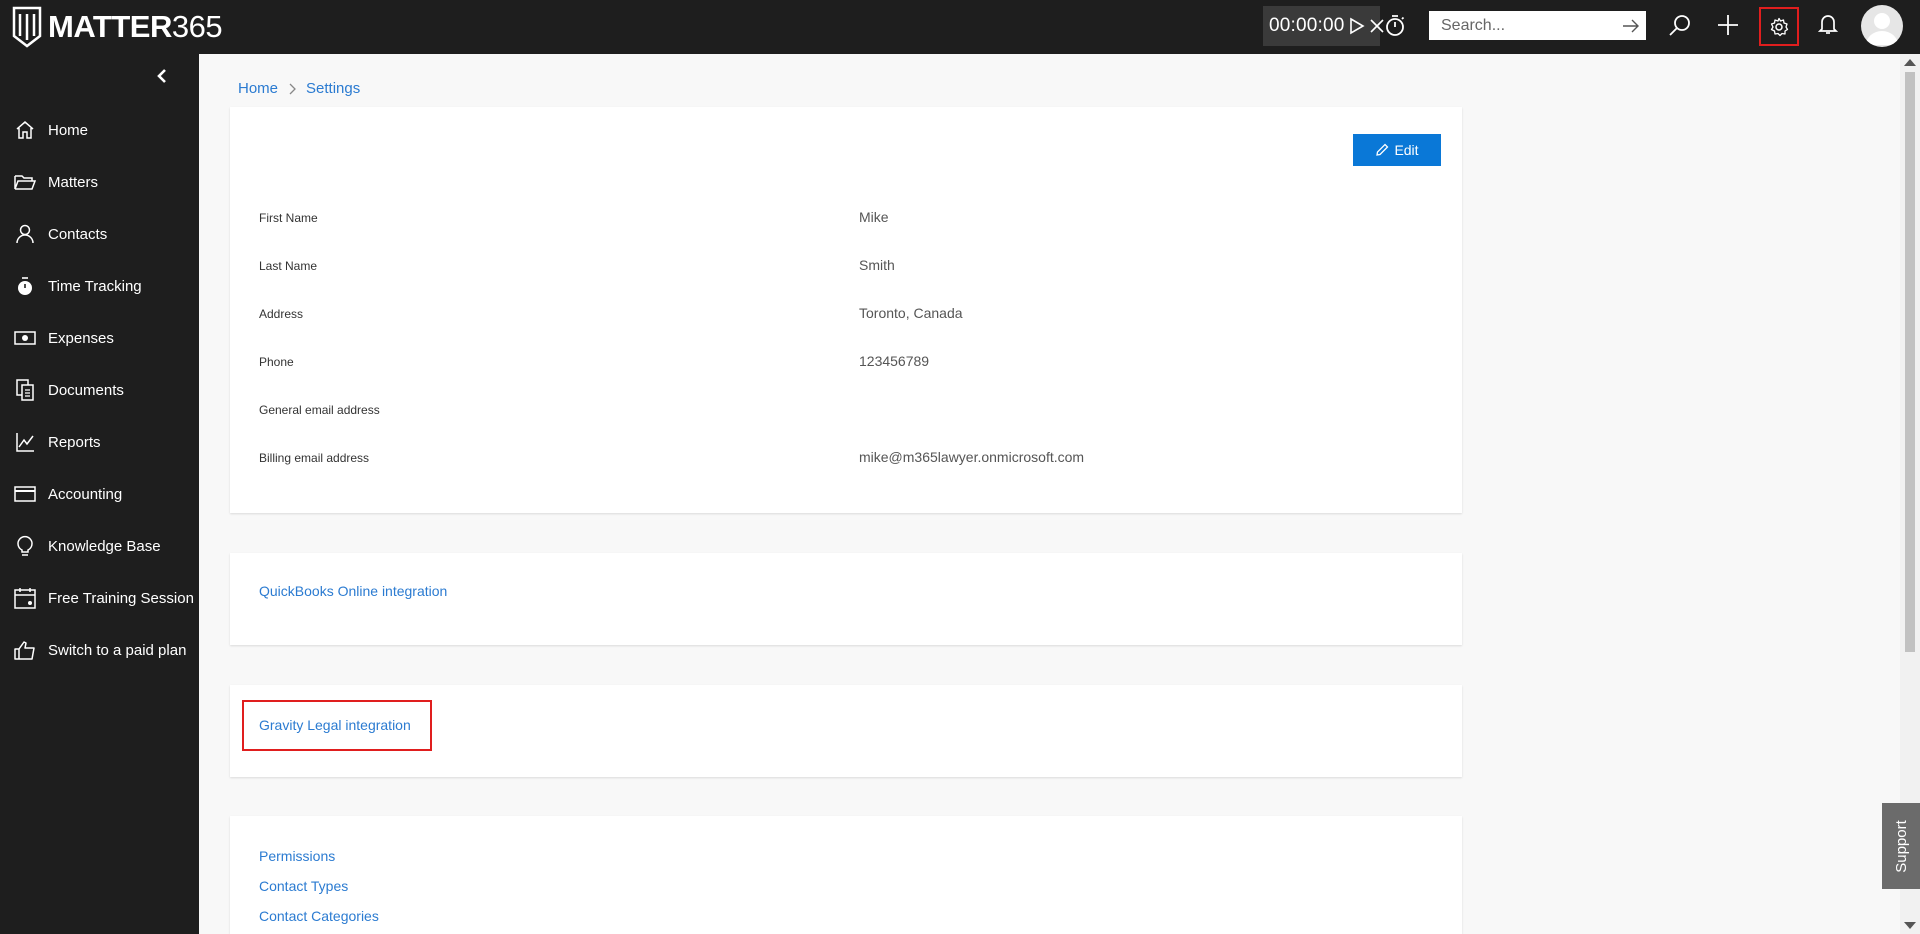 This screenshot has width=1920, height=934. I want to click on last-name-label: Last Name, so click(288, 266).